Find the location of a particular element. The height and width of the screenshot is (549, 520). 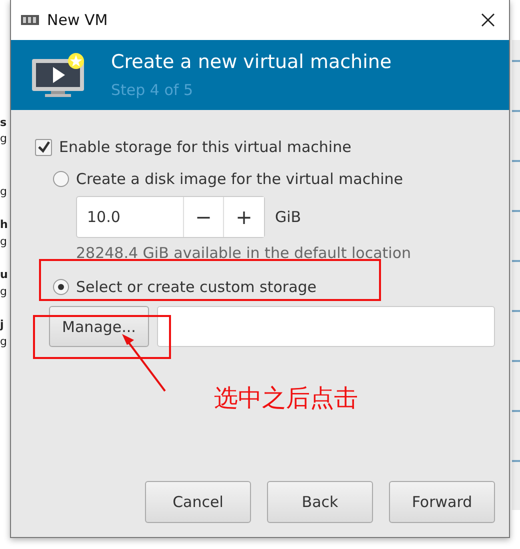

background-text: s is located at coordinates (3, 122).